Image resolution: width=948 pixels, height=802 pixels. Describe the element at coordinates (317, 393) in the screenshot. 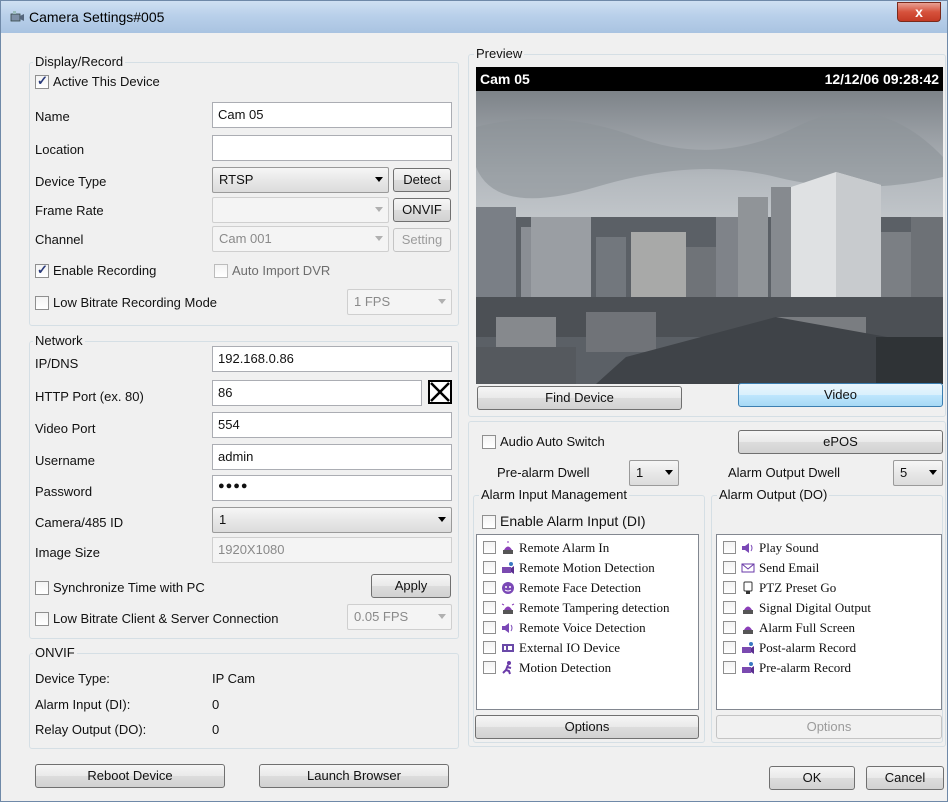

I see `http-port-input: 86` at that location.